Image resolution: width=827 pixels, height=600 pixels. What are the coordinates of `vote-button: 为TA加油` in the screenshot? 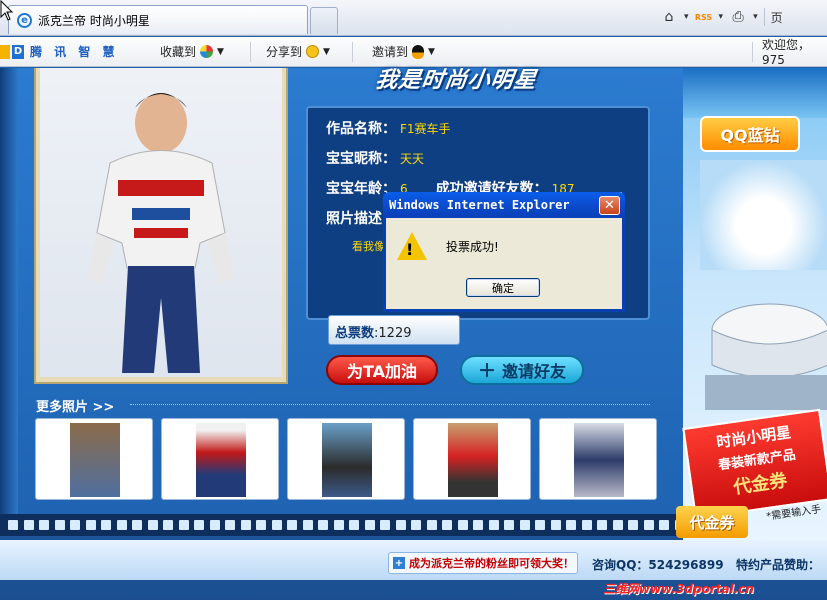 It's located at (382, 370).